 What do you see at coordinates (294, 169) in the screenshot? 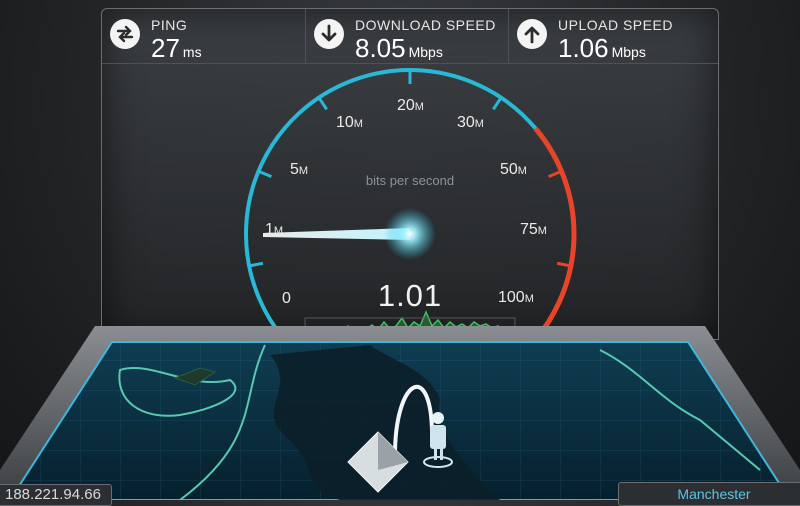
I see `tick-number-5m: 5` at bounding box center [294, 169].